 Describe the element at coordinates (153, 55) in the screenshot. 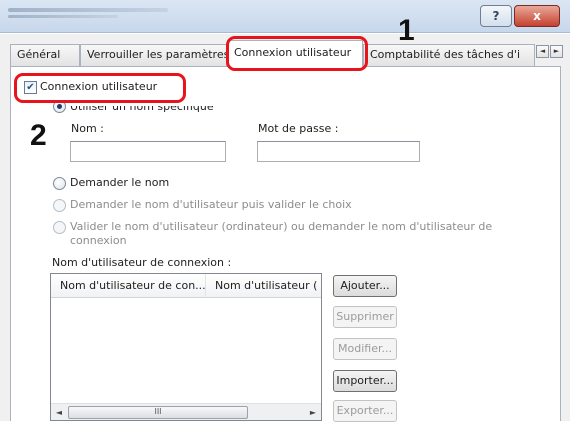

I see `tab-lock-settings: Verrouiller les paramètres` at that location.